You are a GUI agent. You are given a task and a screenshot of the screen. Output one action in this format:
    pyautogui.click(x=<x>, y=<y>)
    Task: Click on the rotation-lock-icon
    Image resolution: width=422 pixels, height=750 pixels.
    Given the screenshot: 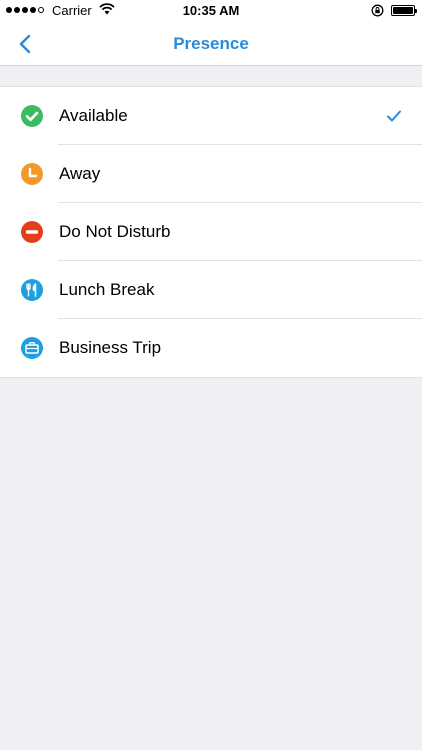 What is the action you would take?
    pyautogui.click(x=377, y=10)
    